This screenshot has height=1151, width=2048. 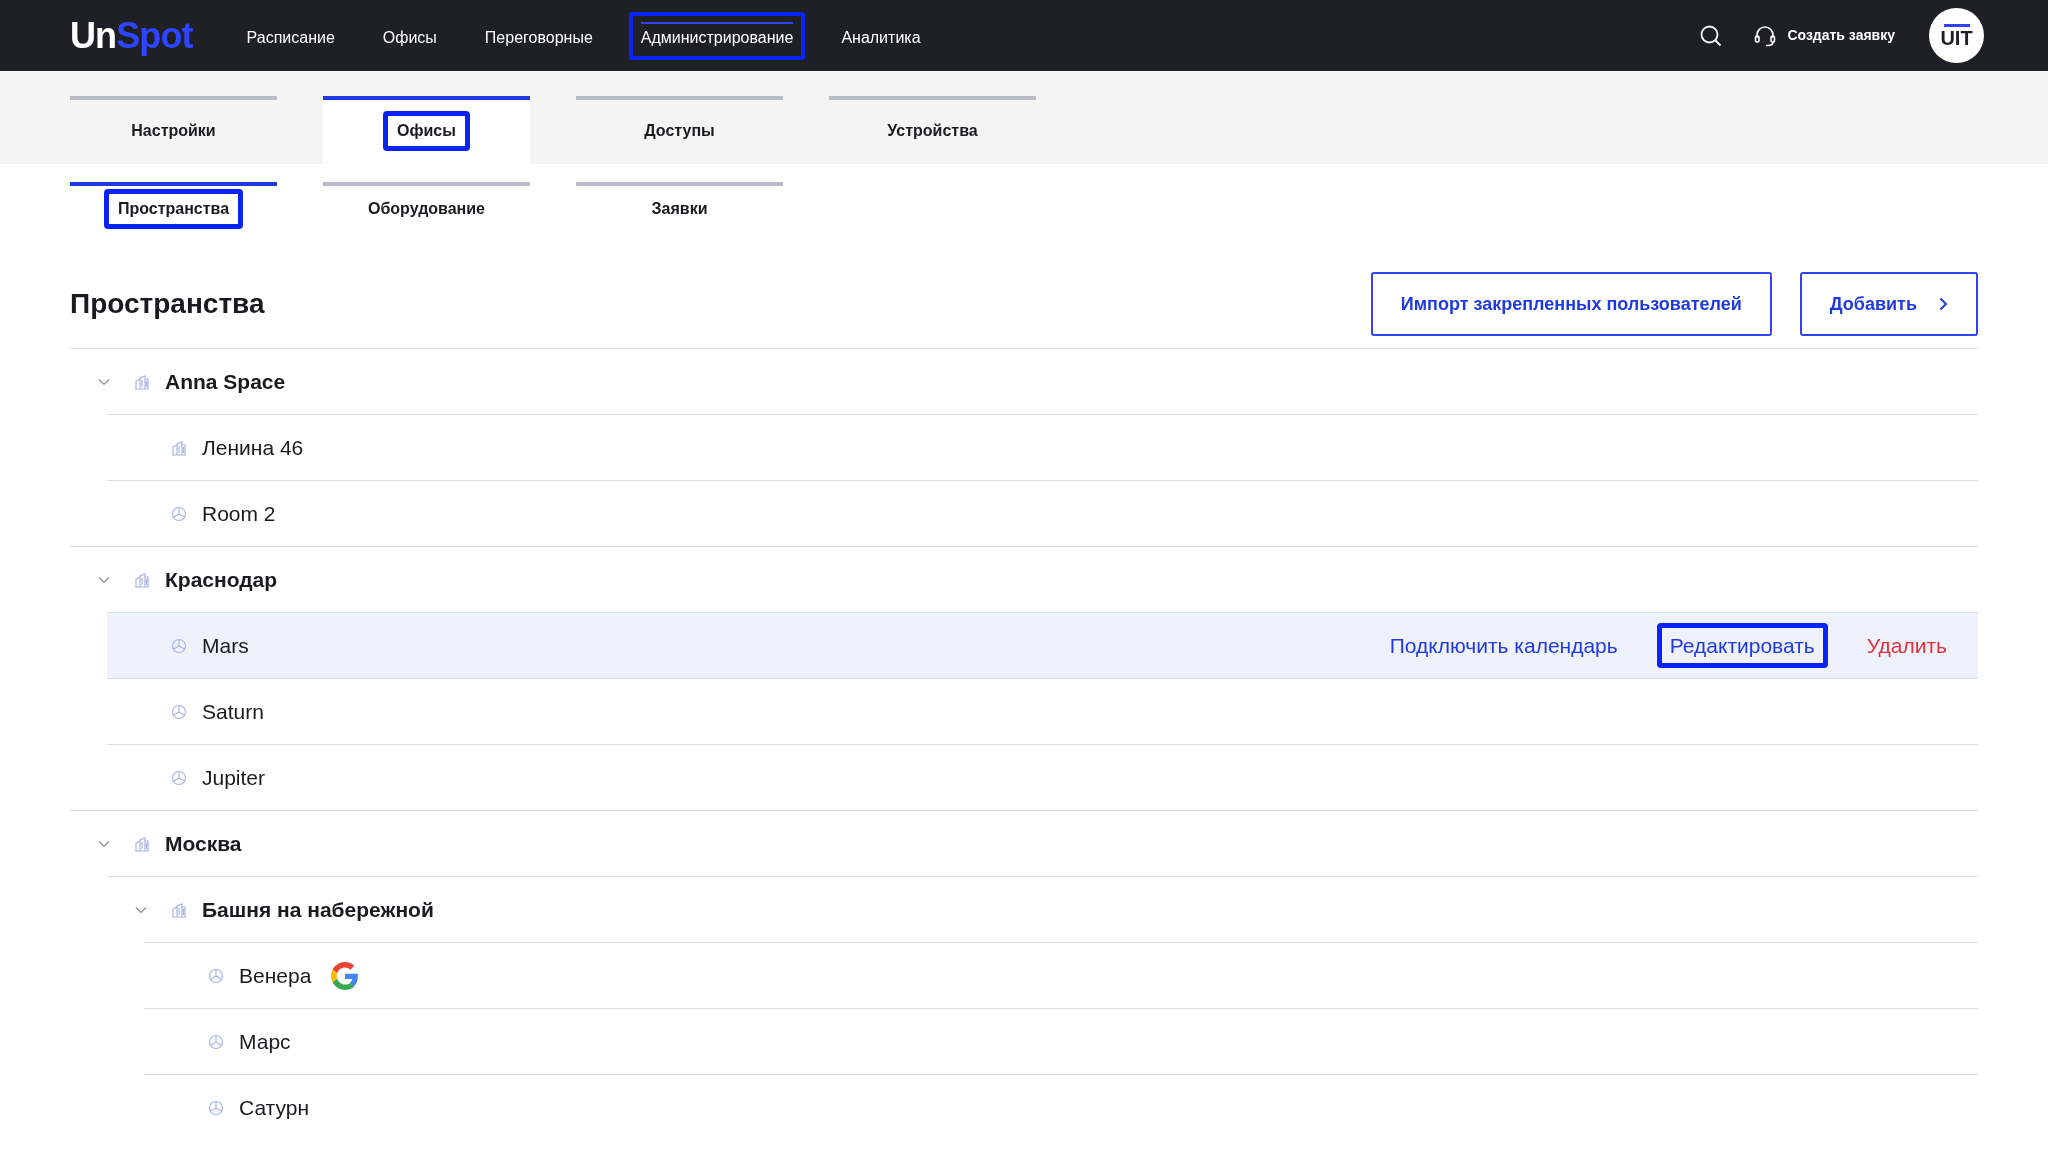 What do you see at coordinates (1888, 304) in the screenshot?
I see `add-button: Добавить` at bounding box center [1888, 304].